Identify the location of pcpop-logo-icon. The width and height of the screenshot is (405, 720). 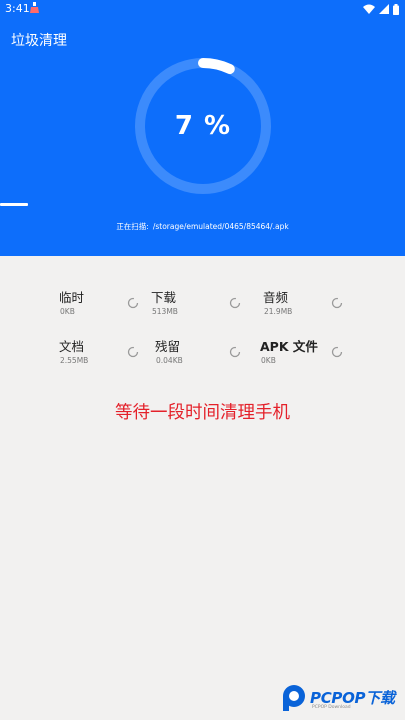
(294, 698).